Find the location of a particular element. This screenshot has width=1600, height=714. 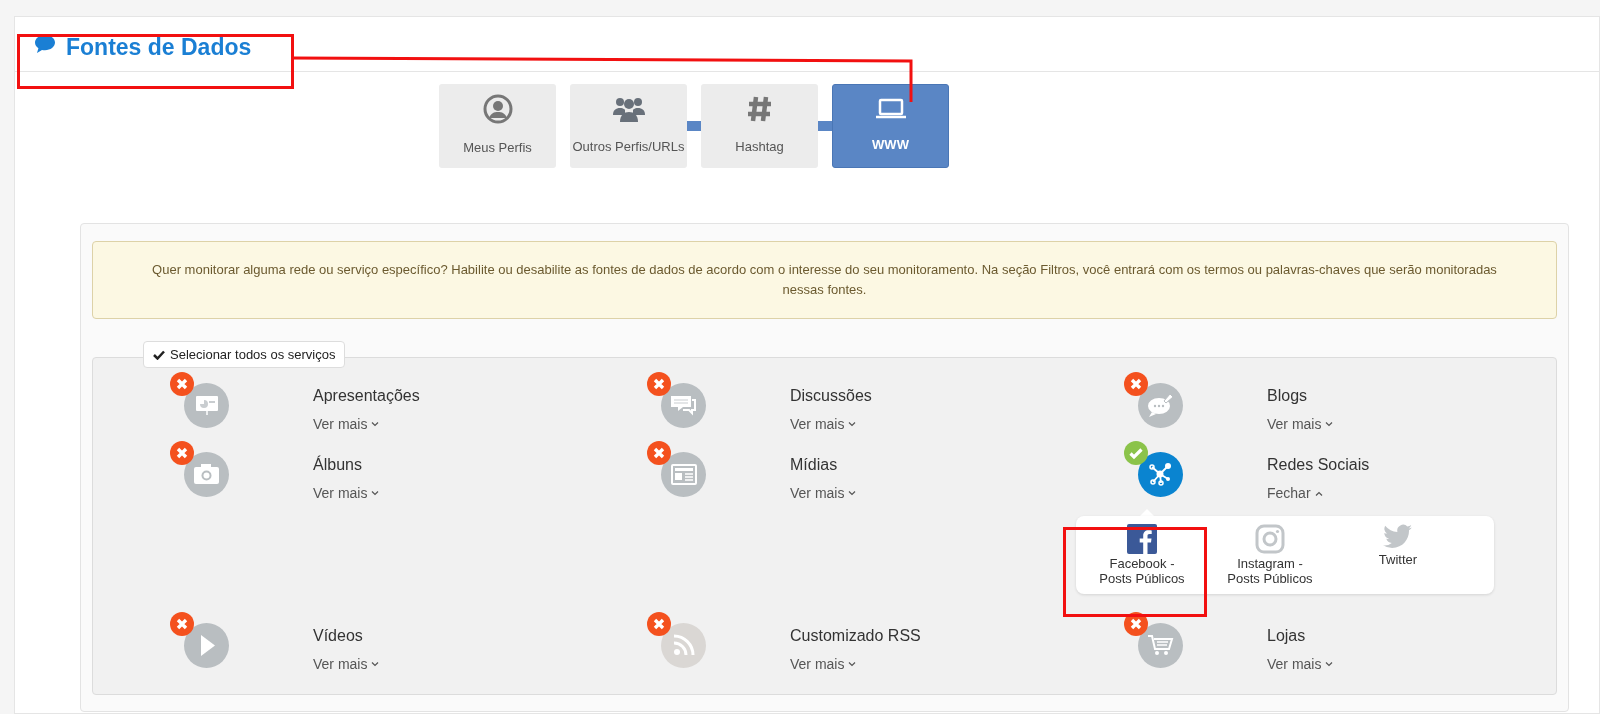

chat-bubbles-icon is located at coordinates (683, 405).